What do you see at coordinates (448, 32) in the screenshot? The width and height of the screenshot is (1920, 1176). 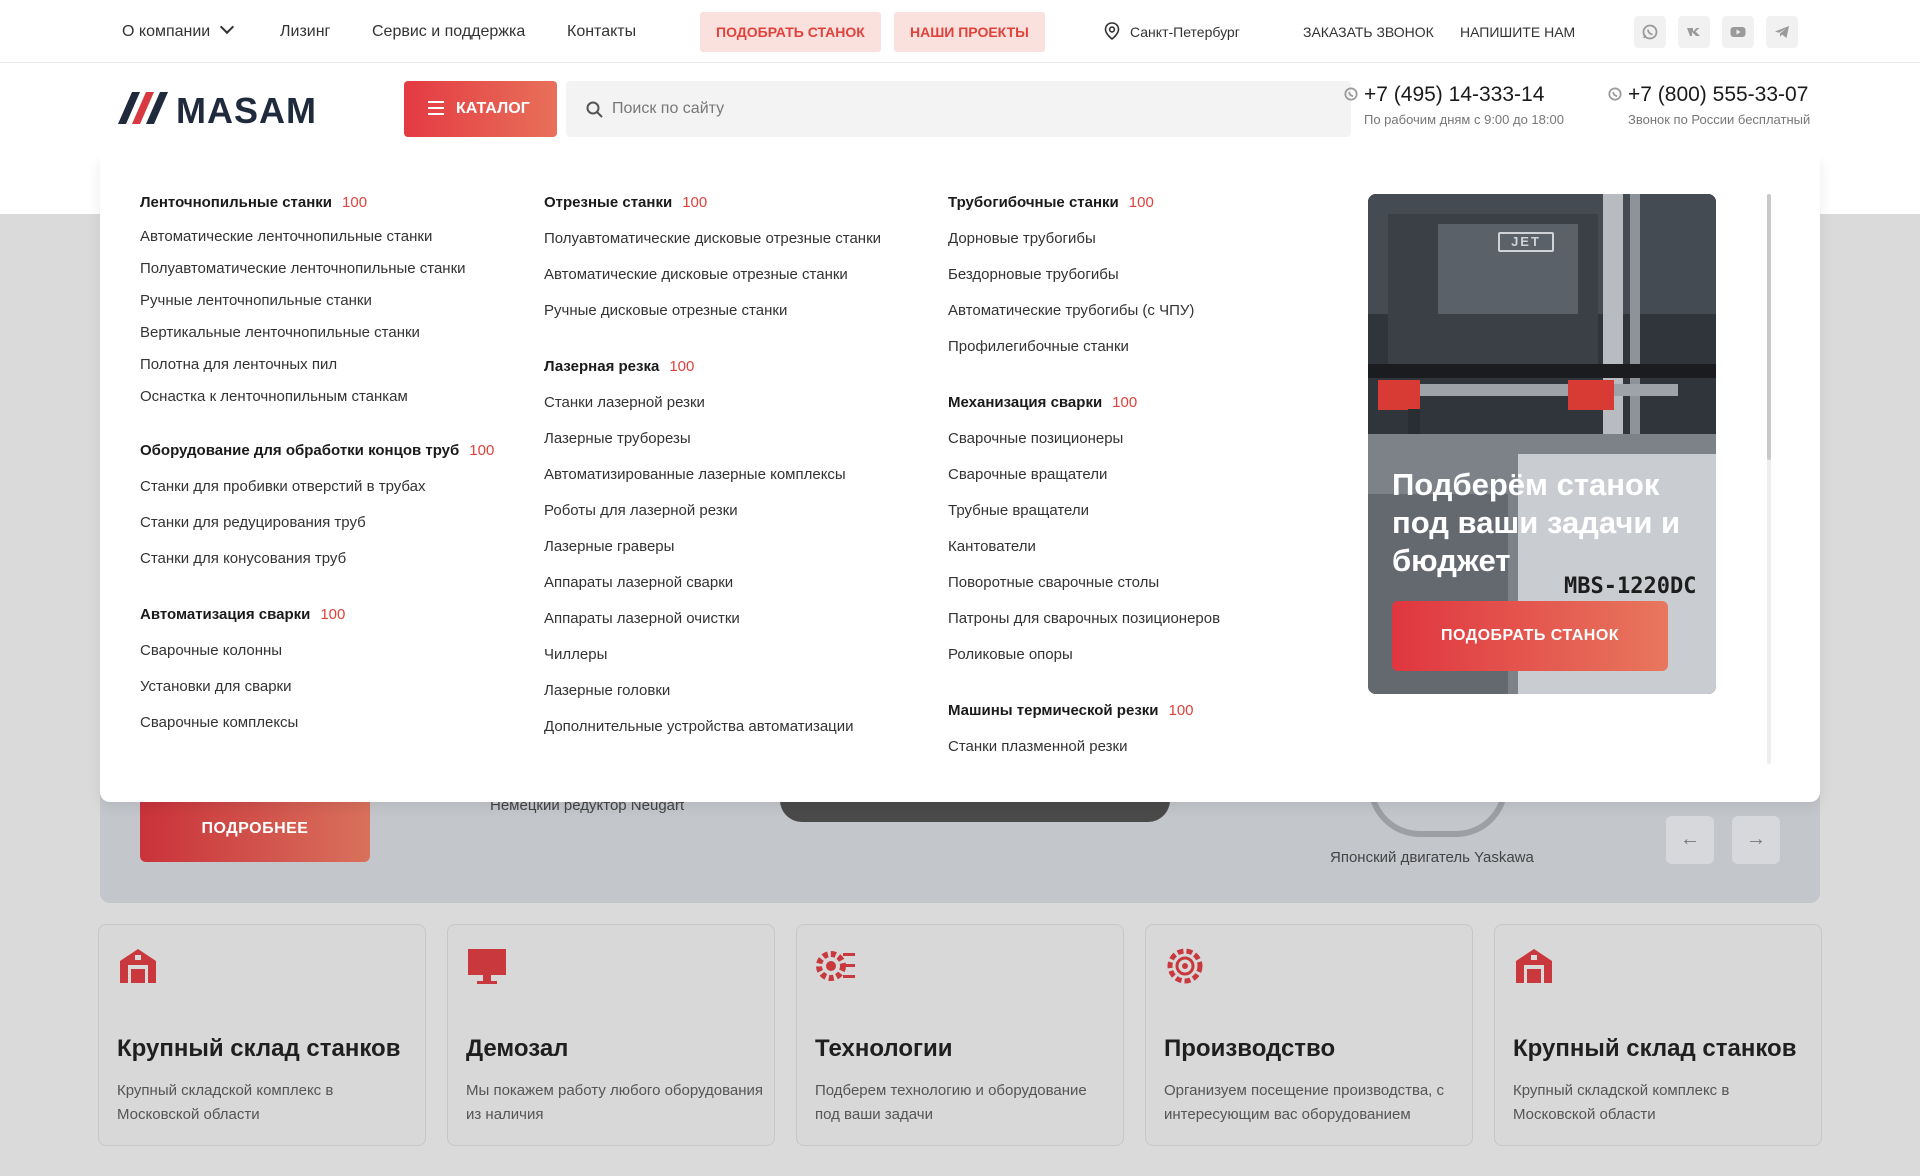 I see `nav-service: Сервис и поддержка` at bounding box center [448, 32].